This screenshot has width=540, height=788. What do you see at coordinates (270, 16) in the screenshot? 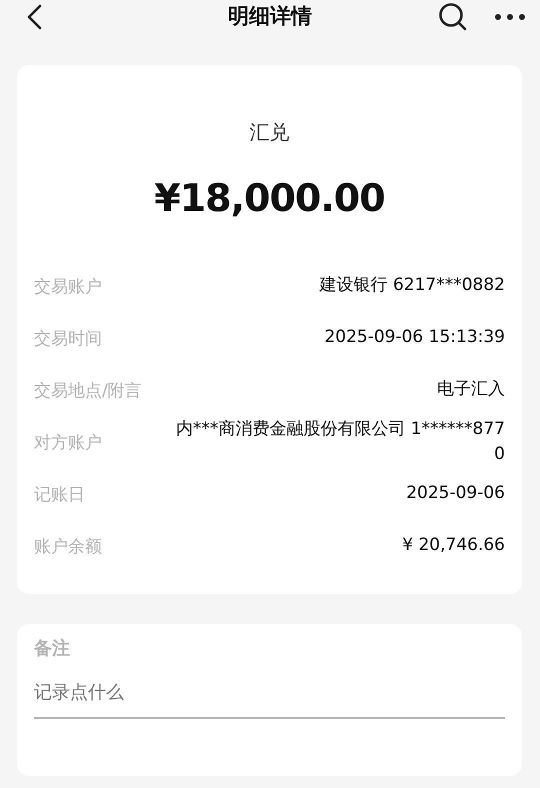
I see `page-title: 明细详情` at bounding box center [270, 16].